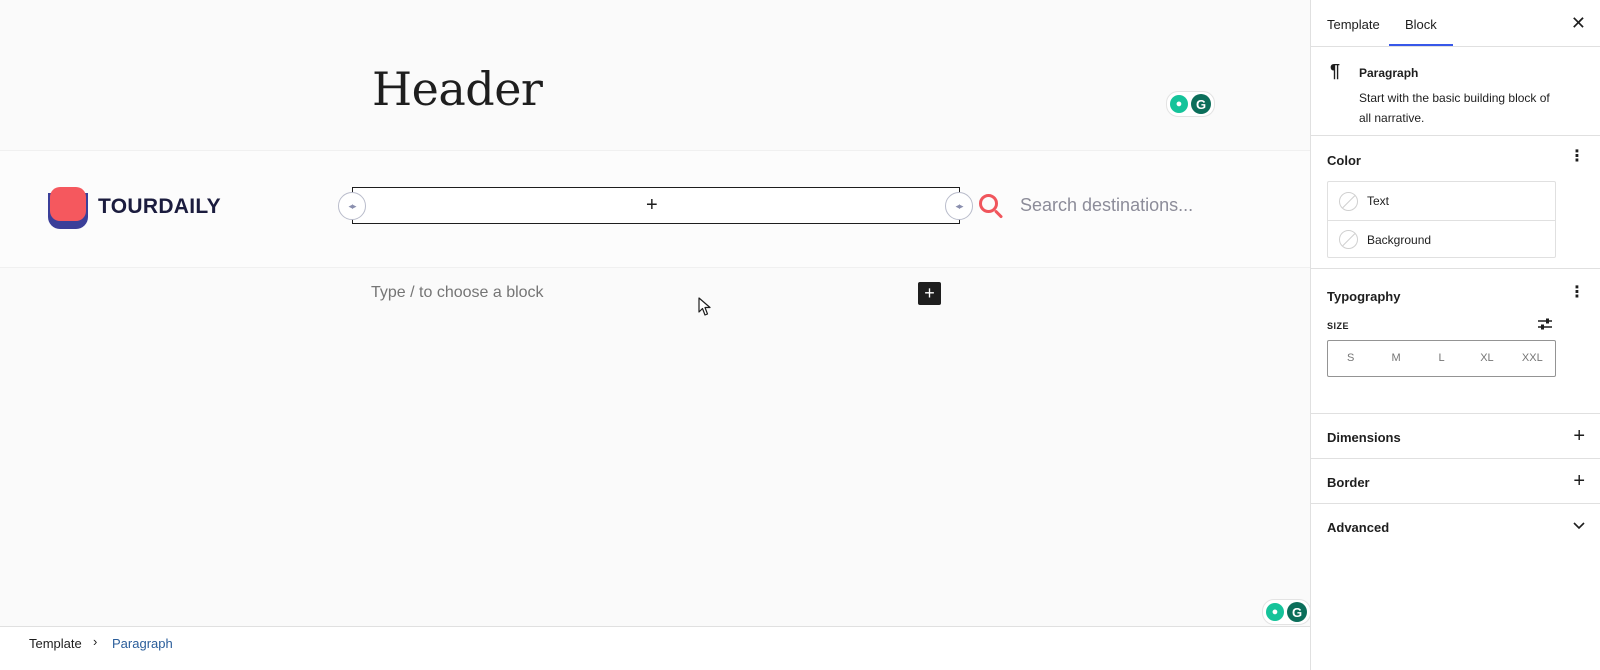 The image size is (1600, 670). I want to click on resize-handle-right-icon: ◂▸, so click(959, 206).